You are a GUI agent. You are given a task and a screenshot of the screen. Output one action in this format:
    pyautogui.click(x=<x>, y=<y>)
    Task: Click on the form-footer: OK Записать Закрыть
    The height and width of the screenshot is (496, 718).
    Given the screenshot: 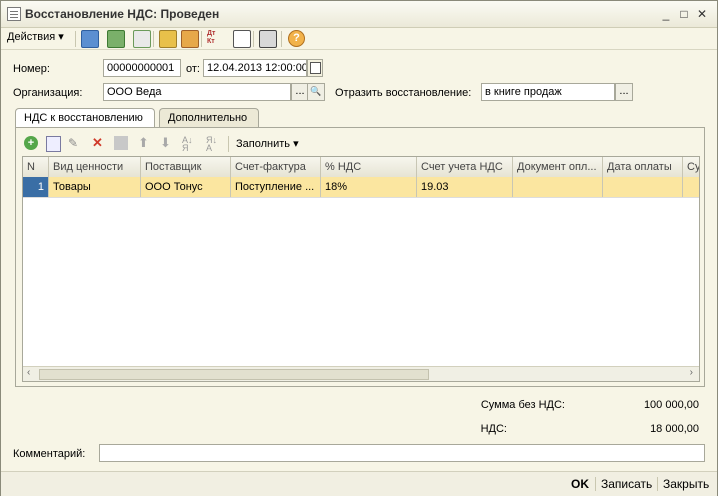 What is the action you would take?
    pyautogui.click(x=359, y=483)
    